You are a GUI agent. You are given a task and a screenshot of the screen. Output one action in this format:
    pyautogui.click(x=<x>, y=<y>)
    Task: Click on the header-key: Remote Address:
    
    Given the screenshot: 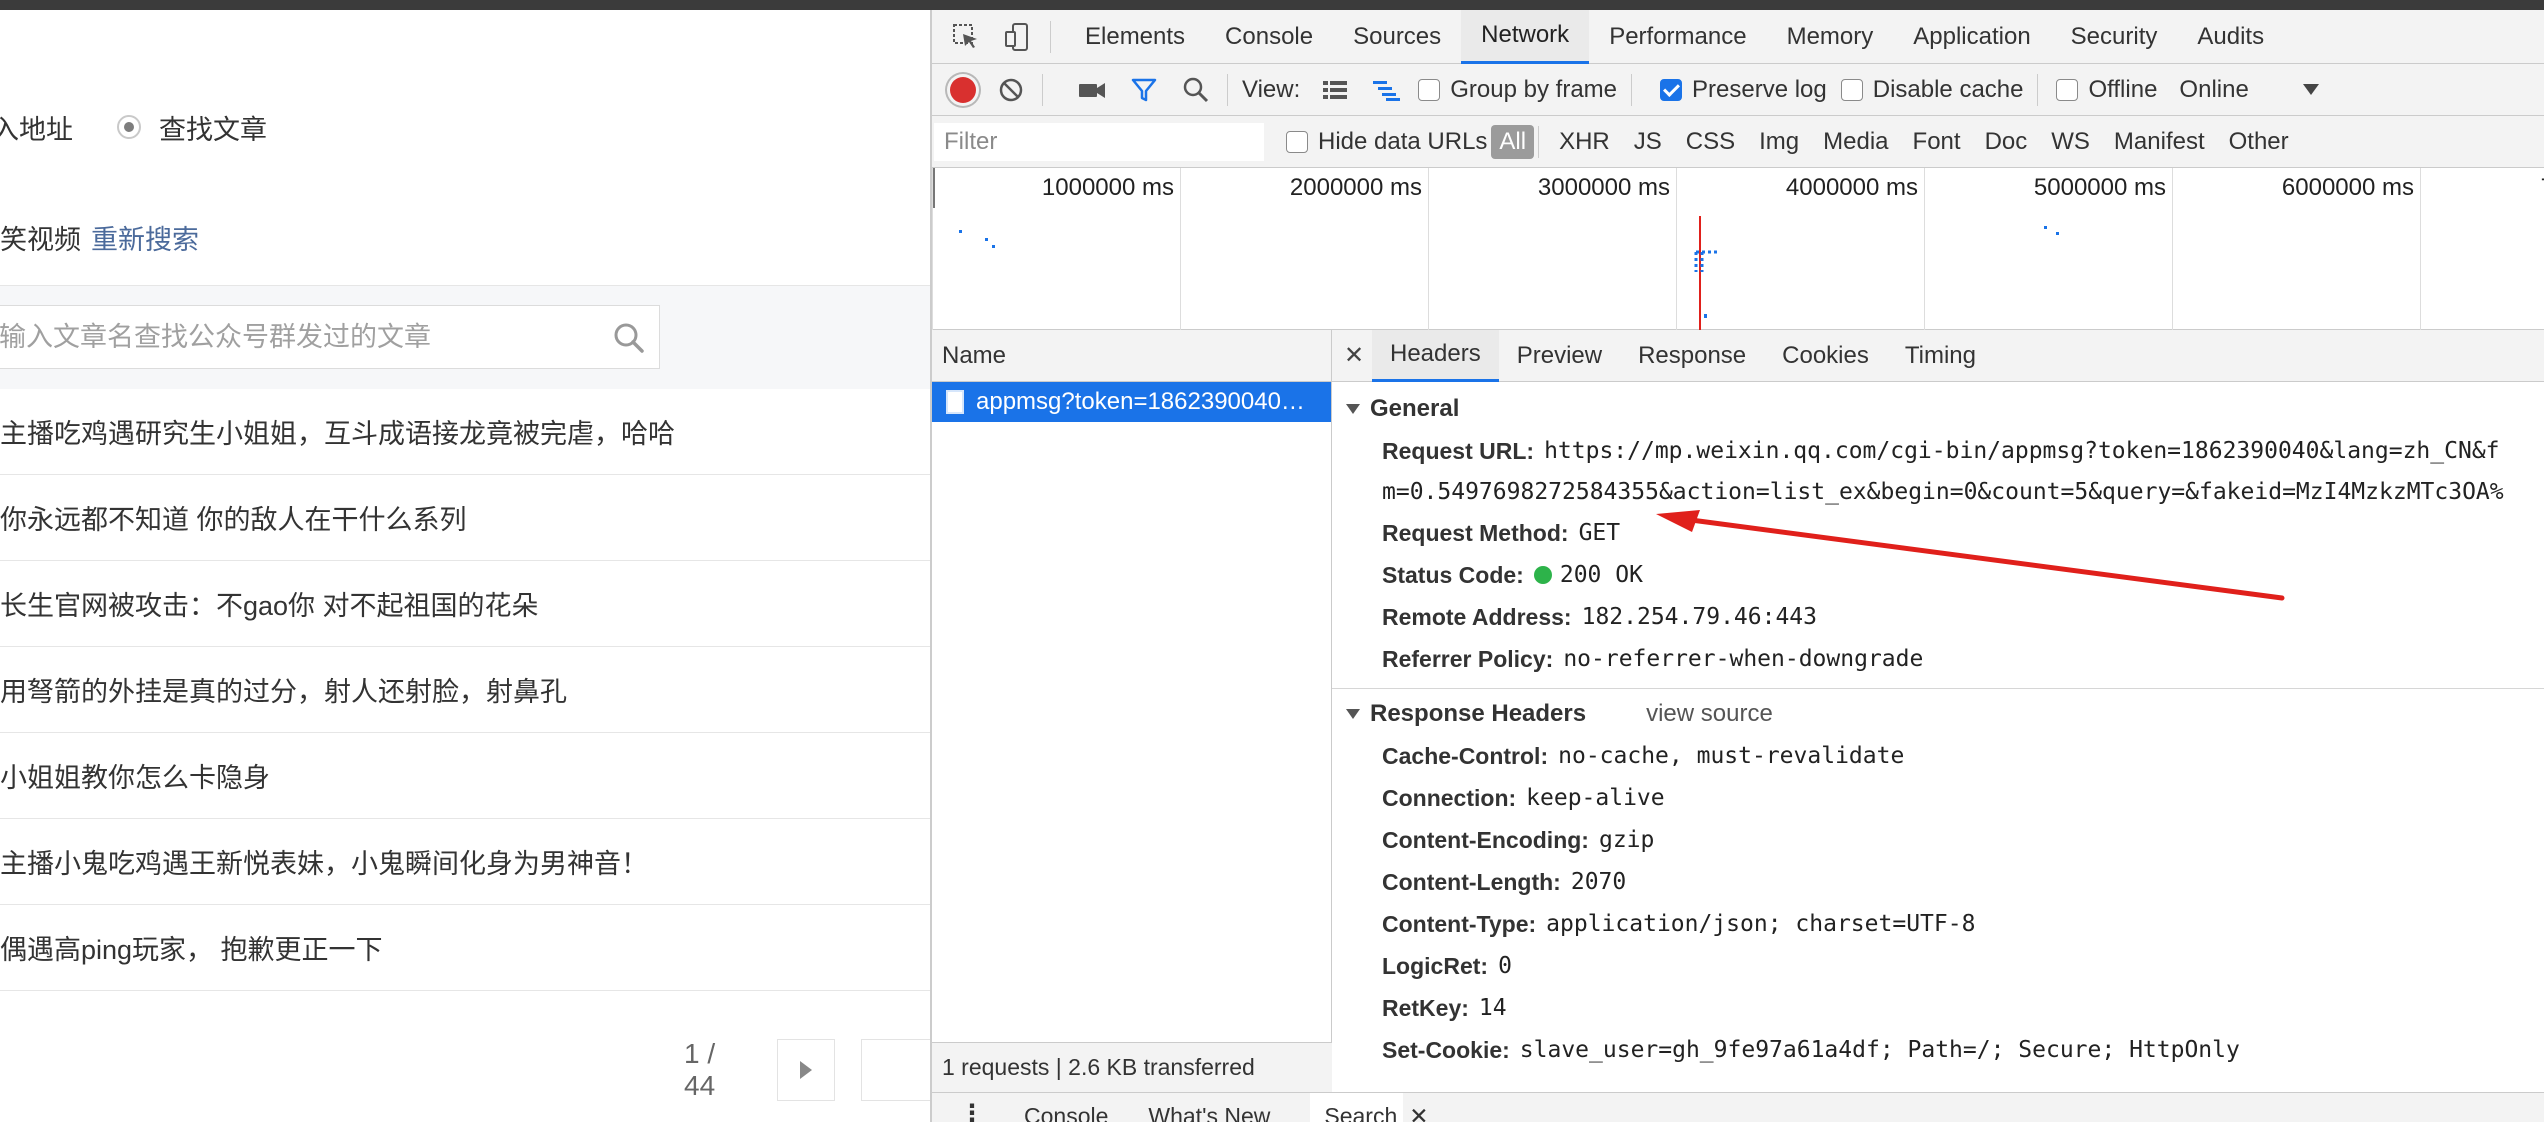 What is the action you would take?
    pyautogui.click(x=1477, y=616)
    